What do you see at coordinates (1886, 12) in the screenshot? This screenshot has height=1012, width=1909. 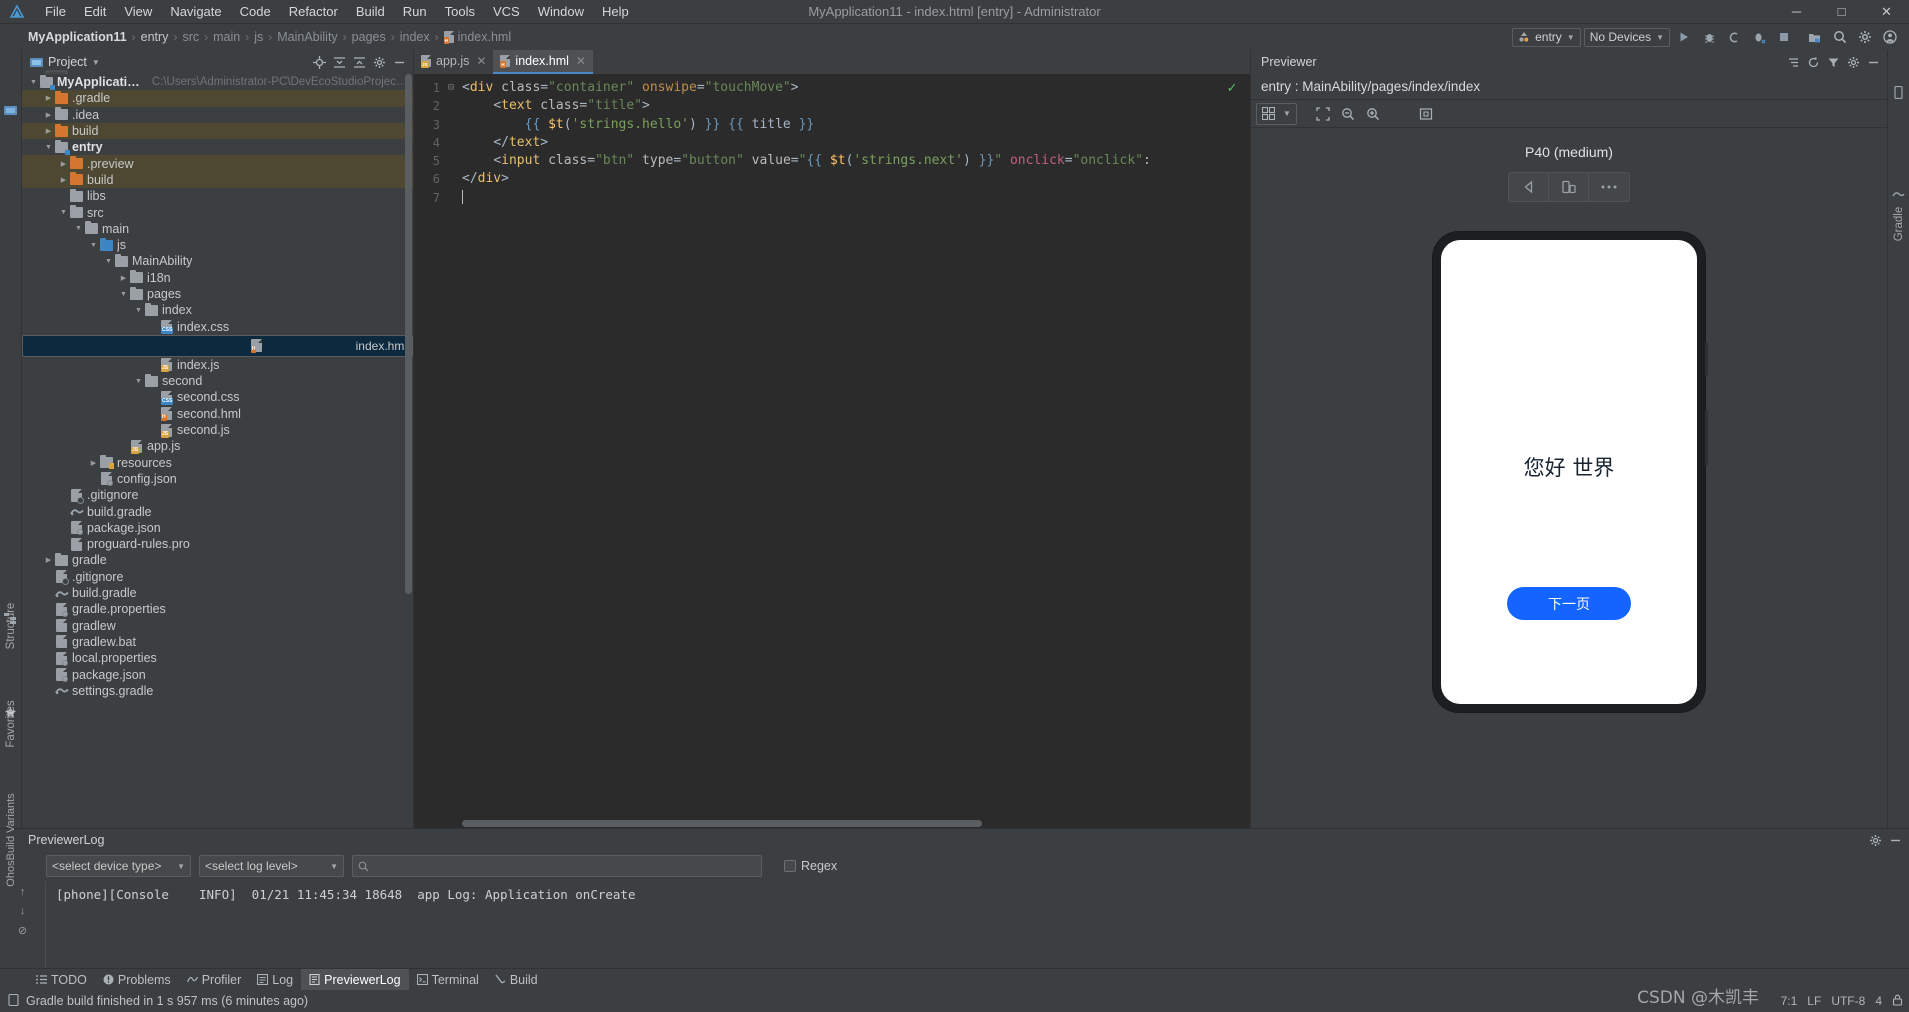 I see `close-button: ✕` at bounding box center [1886, 12].